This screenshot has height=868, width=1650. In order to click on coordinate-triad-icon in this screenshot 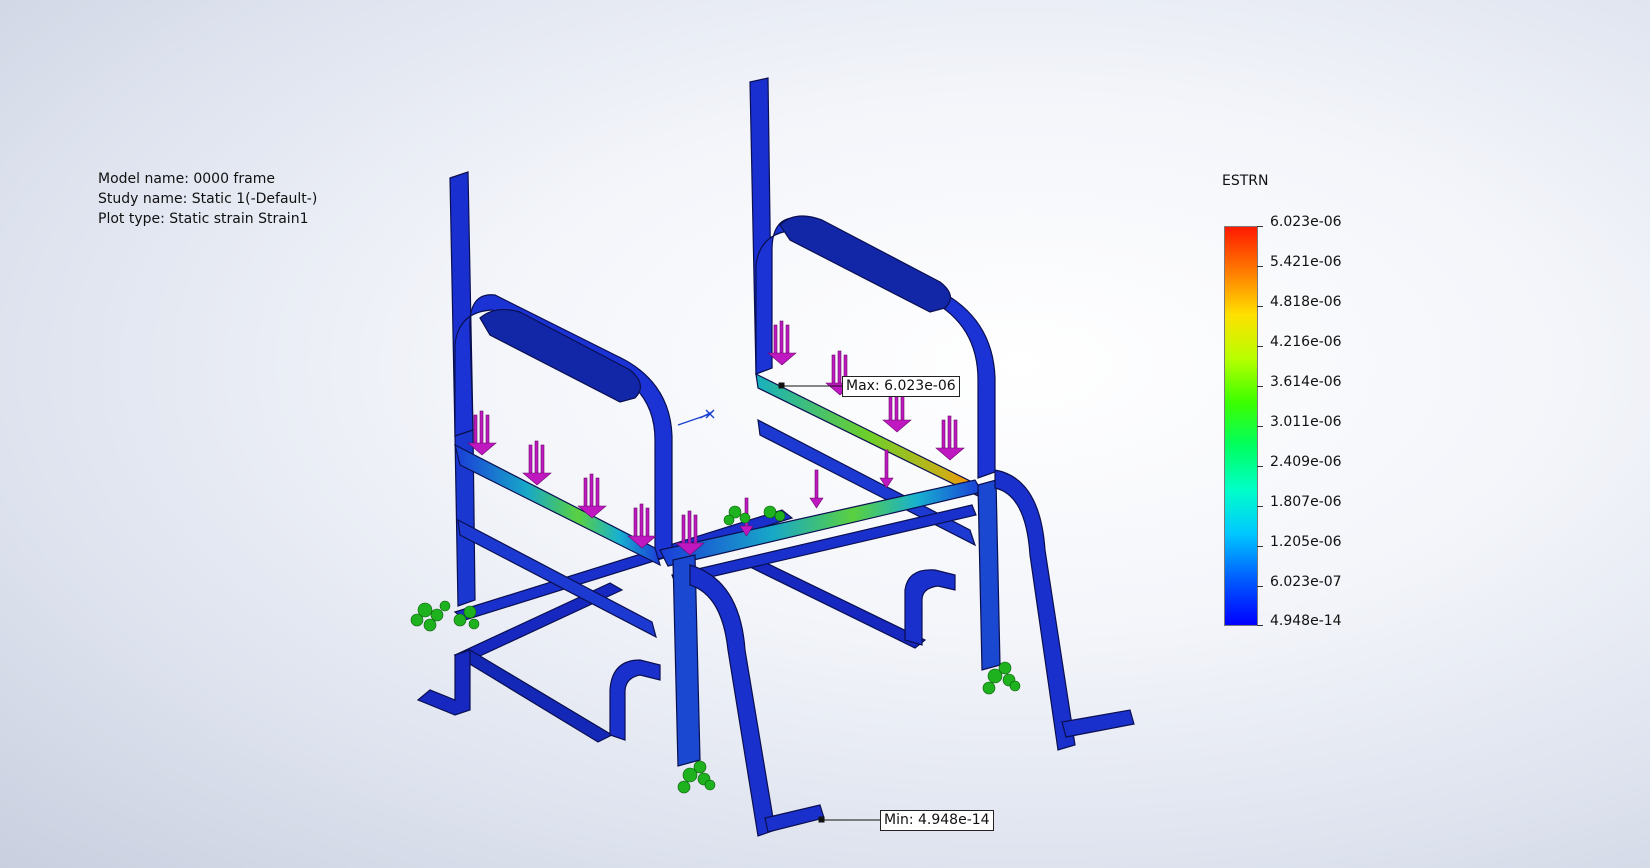, I will do `click(696, 417)`.